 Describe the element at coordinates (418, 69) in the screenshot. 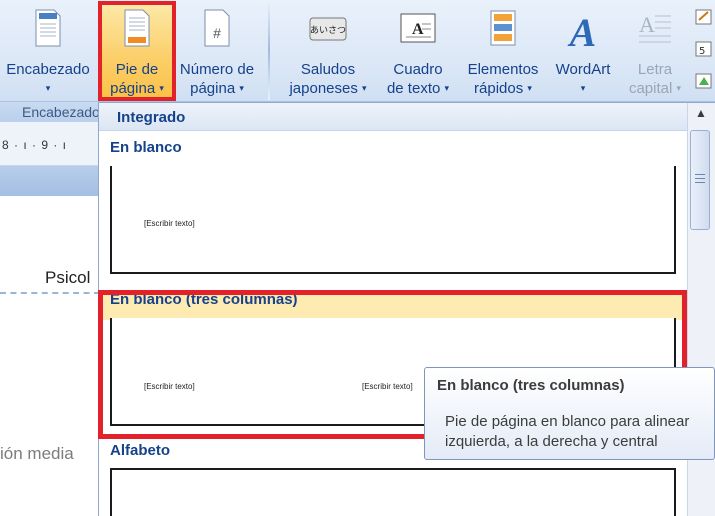

I see `text-box-label-line1: Cuadro` at that location.